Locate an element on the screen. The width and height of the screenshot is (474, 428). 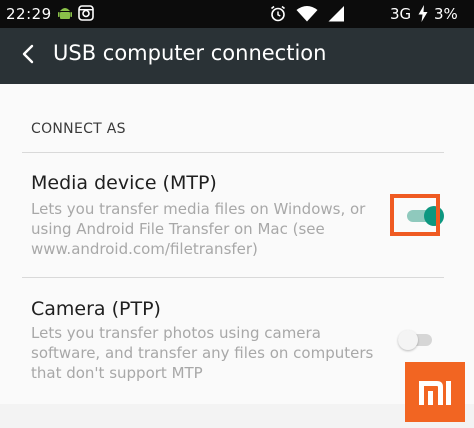
app-bar: USB computer connection is located at coordinates (237, 56).